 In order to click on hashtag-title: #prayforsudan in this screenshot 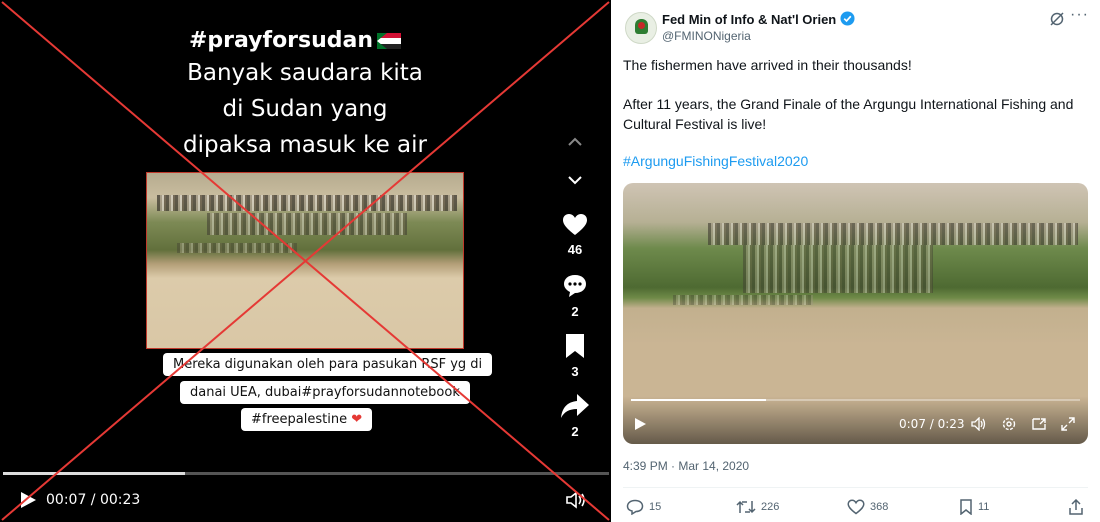, I will do `click(295, 40)`.